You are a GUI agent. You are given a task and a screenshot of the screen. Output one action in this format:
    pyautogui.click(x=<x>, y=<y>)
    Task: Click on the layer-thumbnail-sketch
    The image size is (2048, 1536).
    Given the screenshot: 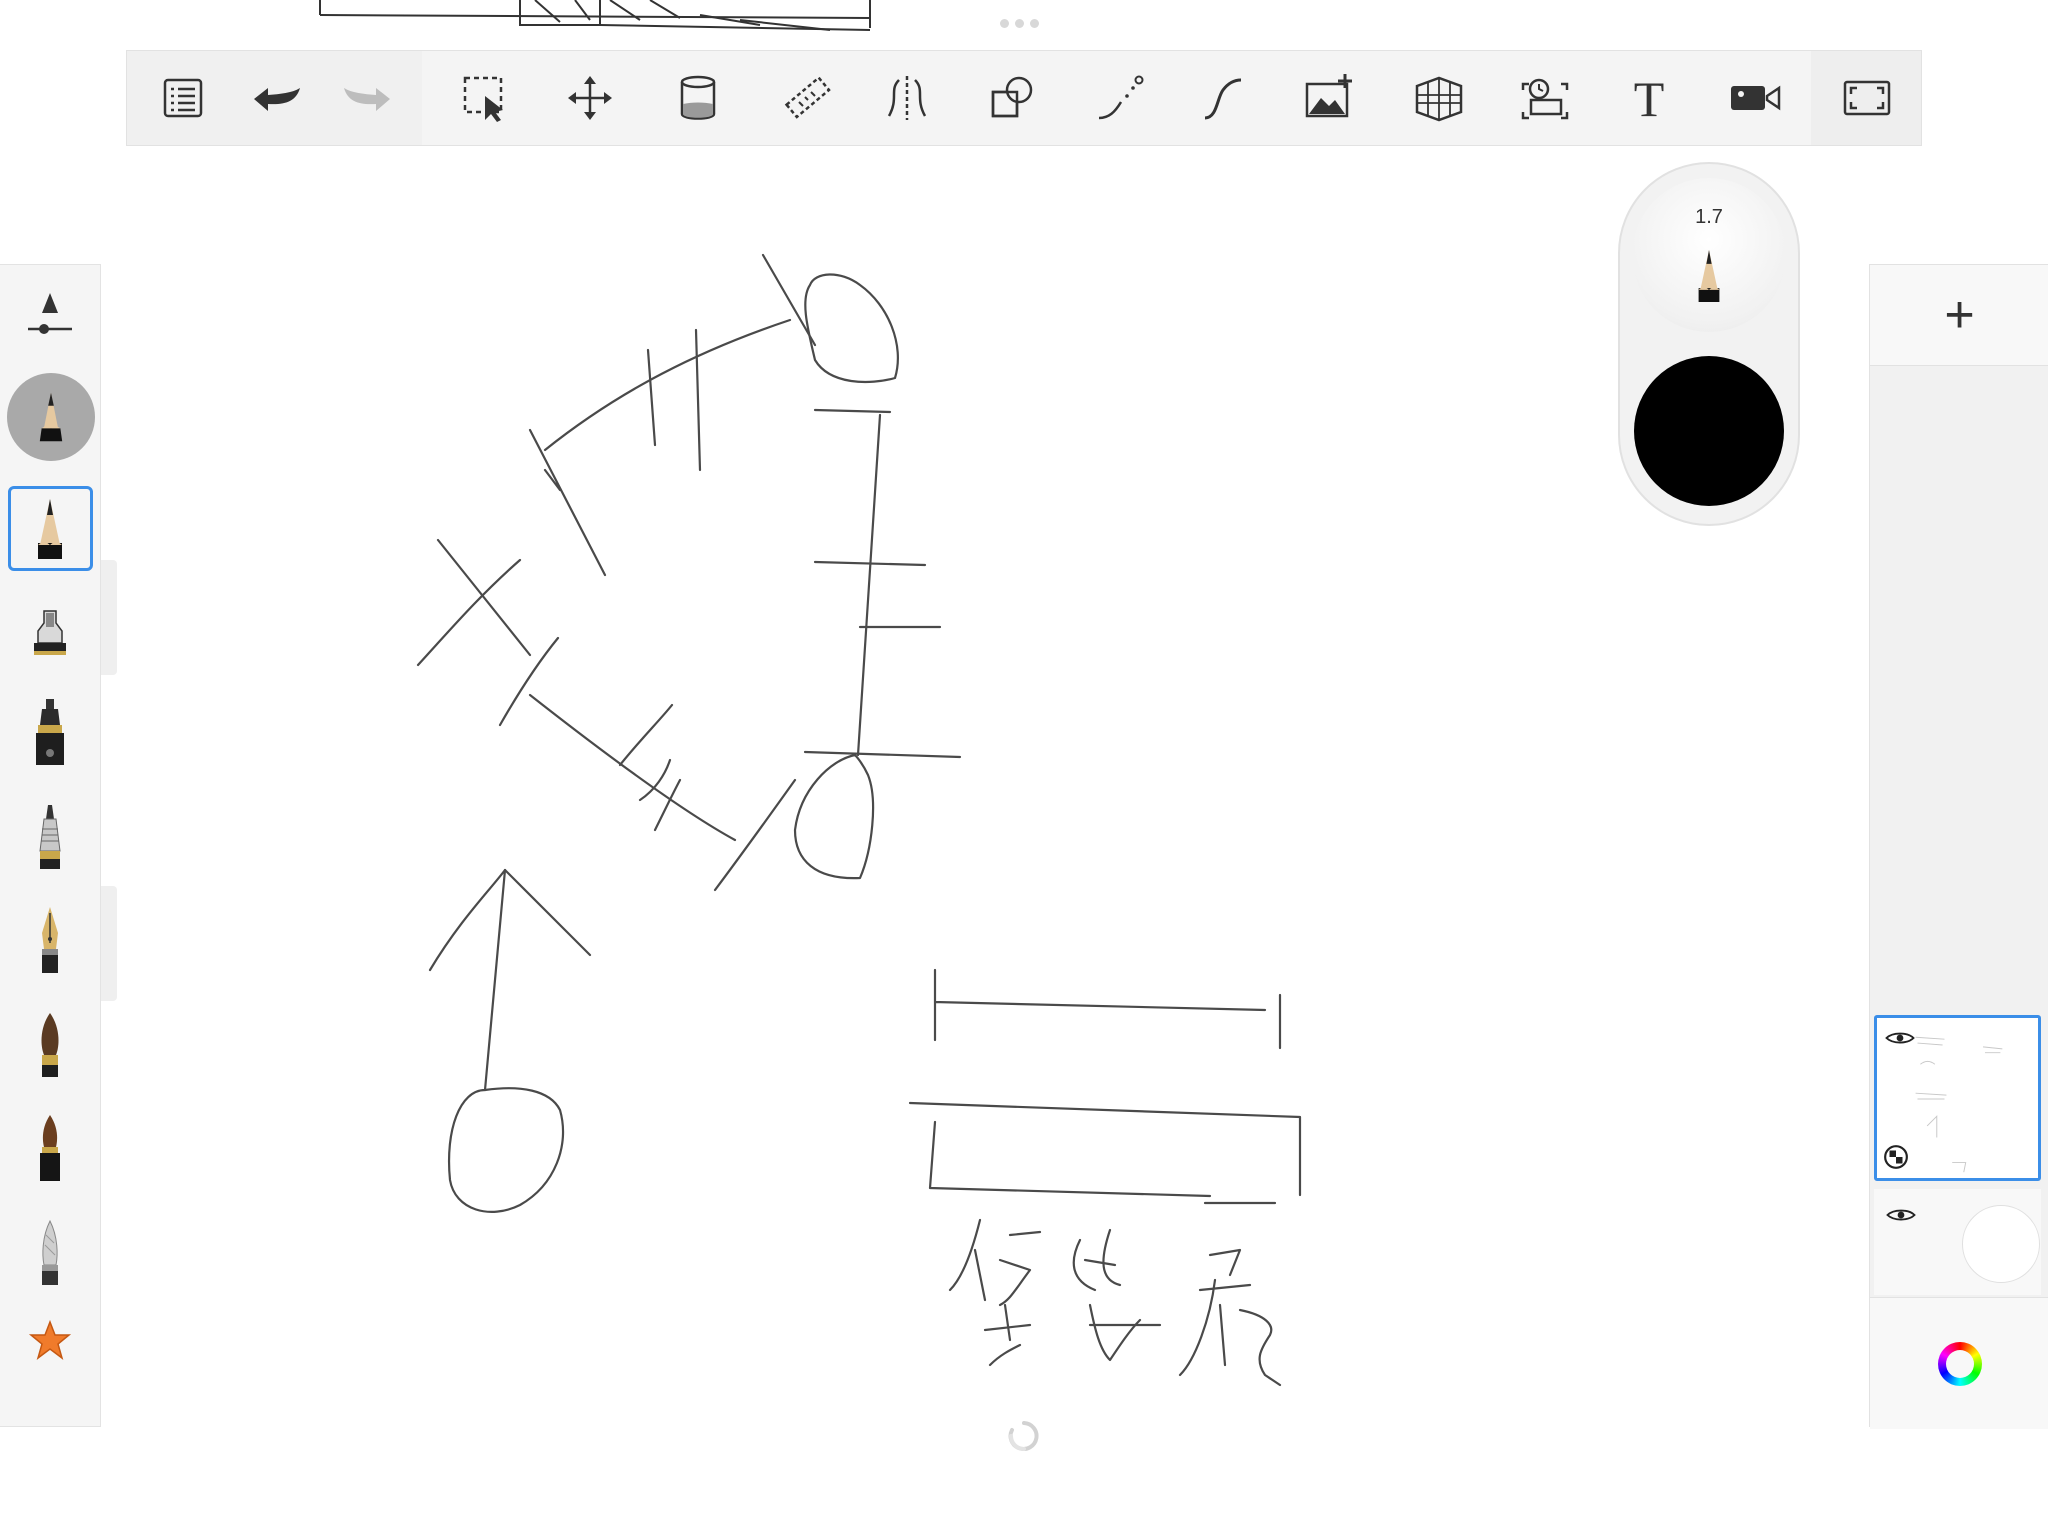 What is the action you would take?
    pyautogui.click(x=1957, y=1098)
    